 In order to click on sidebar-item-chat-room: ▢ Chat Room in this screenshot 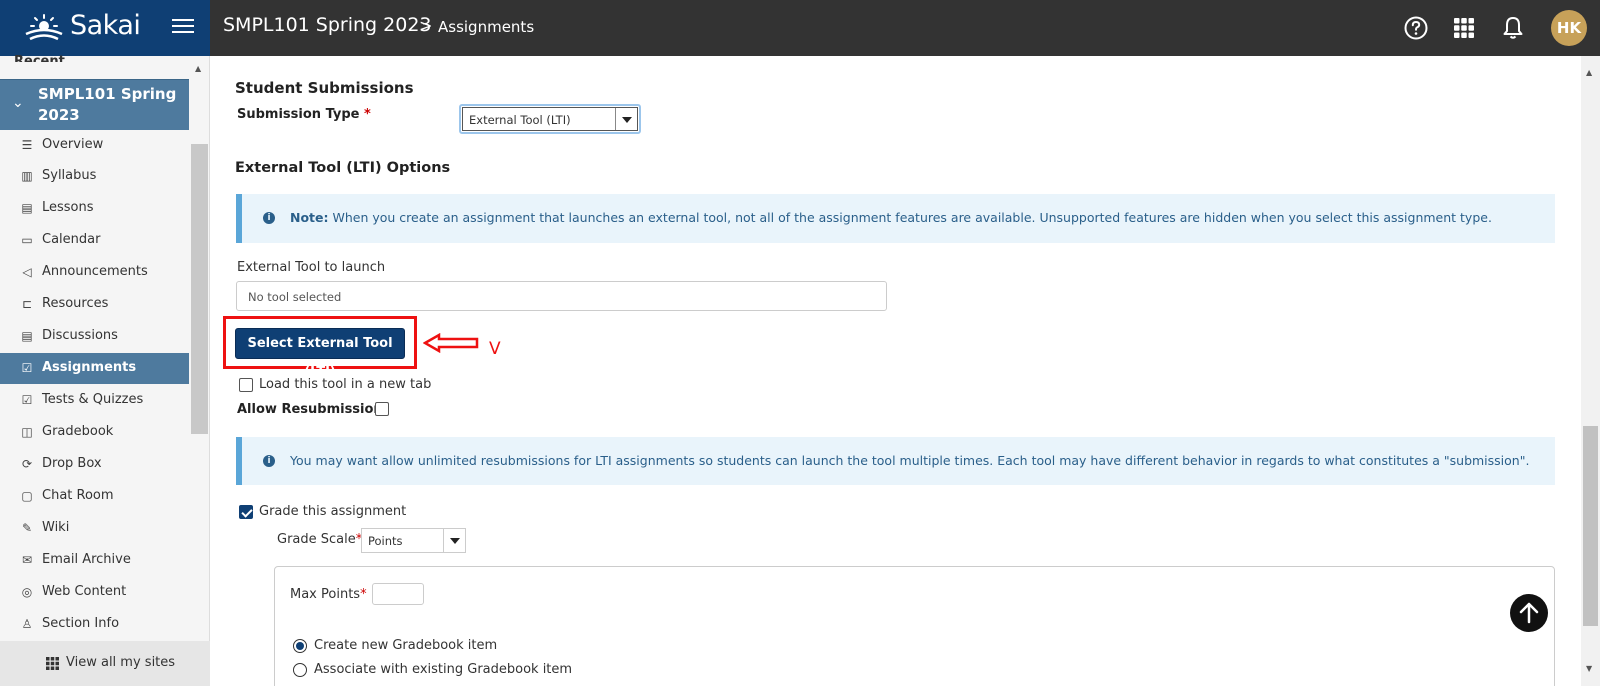, I will do `click(94, 496)`.